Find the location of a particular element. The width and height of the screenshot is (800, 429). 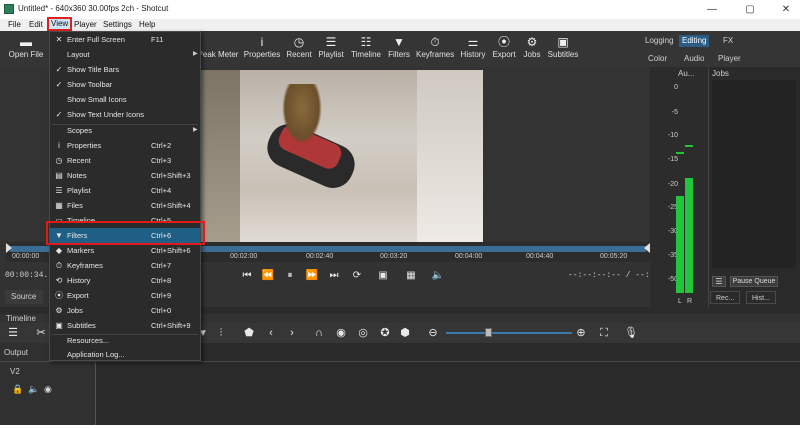

menu-item-playlist: ☰ Playlist Ctrl+4 is located at coordinates (125, 190).